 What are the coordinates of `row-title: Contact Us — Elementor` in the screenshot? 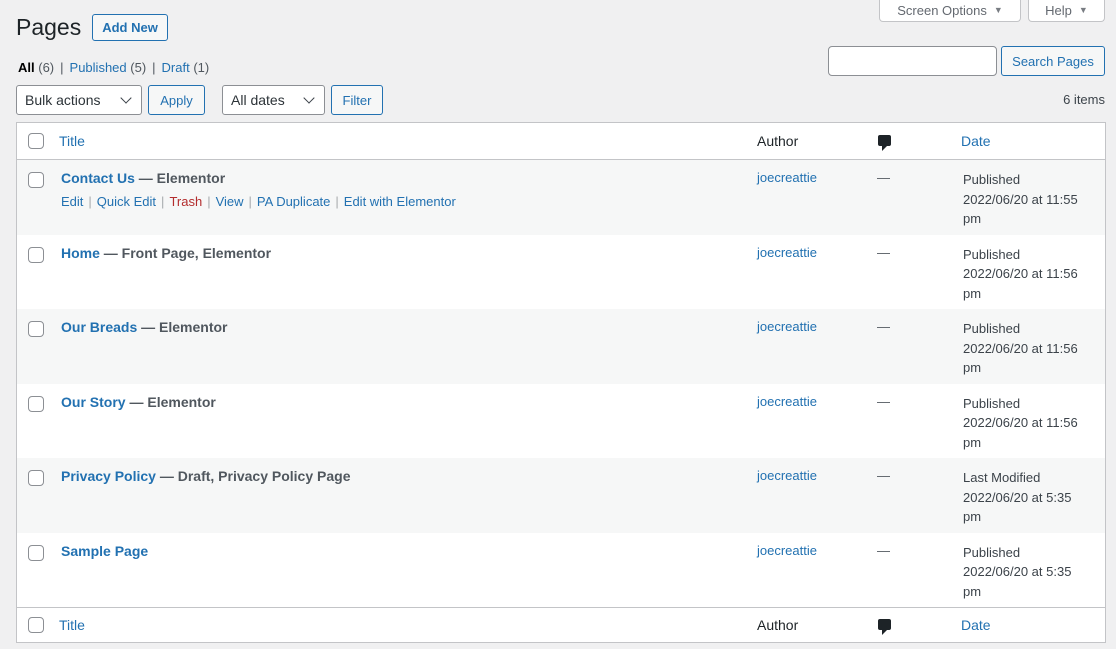 It's located at (143, 178).